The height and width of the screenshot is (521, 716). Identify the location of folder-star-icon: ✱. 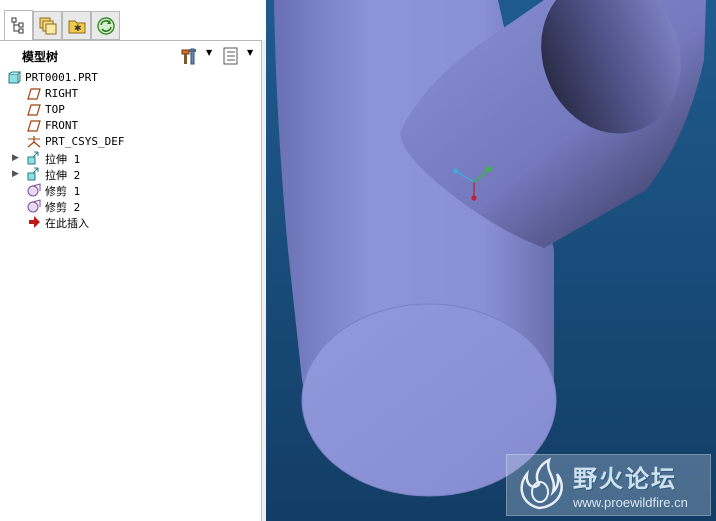
(77, 27).